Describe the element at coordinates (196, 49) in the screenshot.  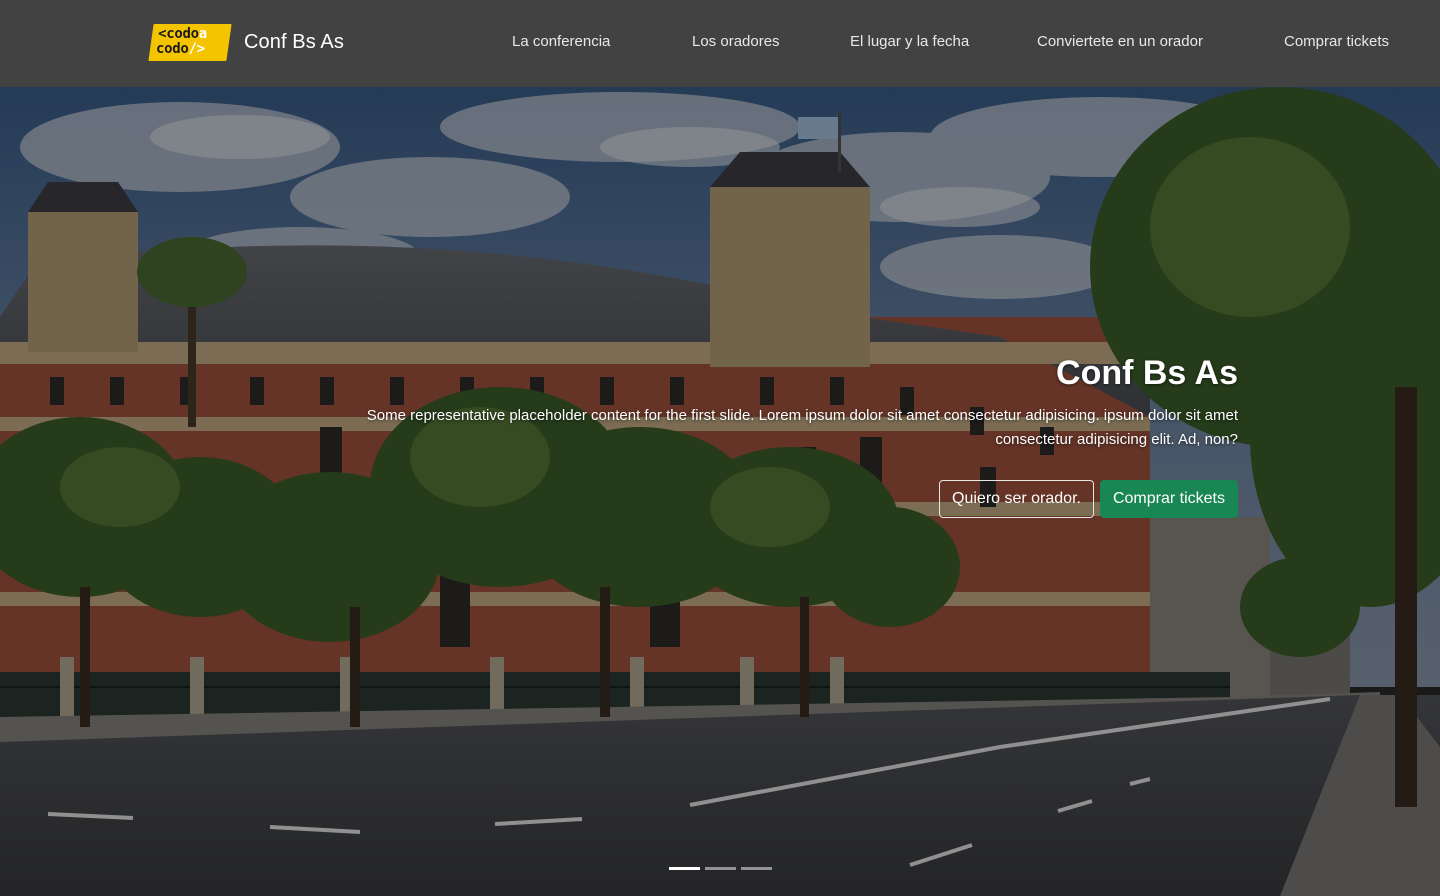
I see `logo-text-line2-accent: />` at that location.